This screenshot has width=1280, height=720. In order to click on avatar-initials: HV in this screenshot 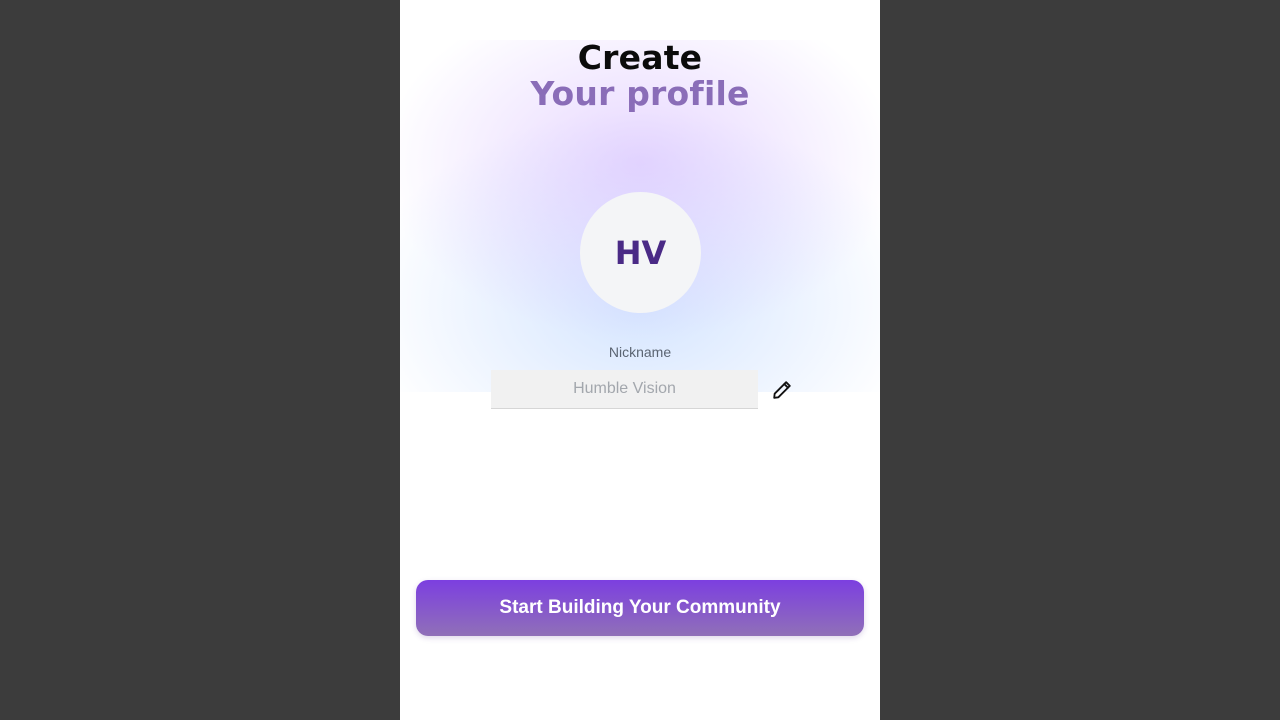, I will do `click(640, 252)`.